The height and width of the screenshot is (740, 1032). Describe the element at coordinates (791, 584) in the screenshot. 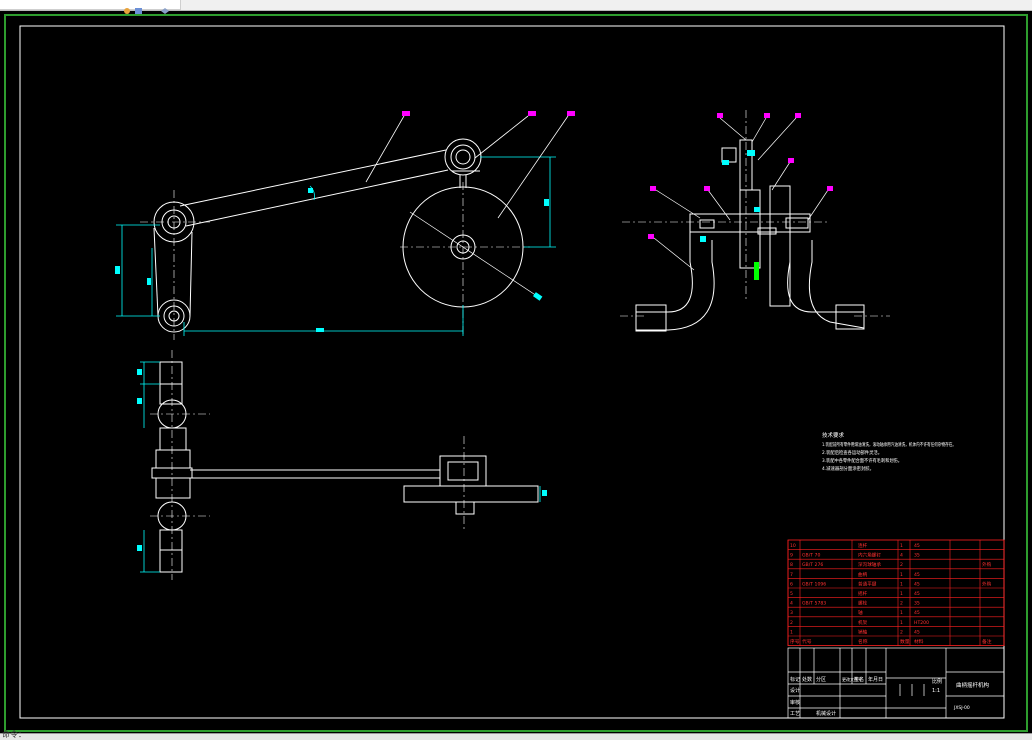

I see `parts-cell-no: 6` at that location.